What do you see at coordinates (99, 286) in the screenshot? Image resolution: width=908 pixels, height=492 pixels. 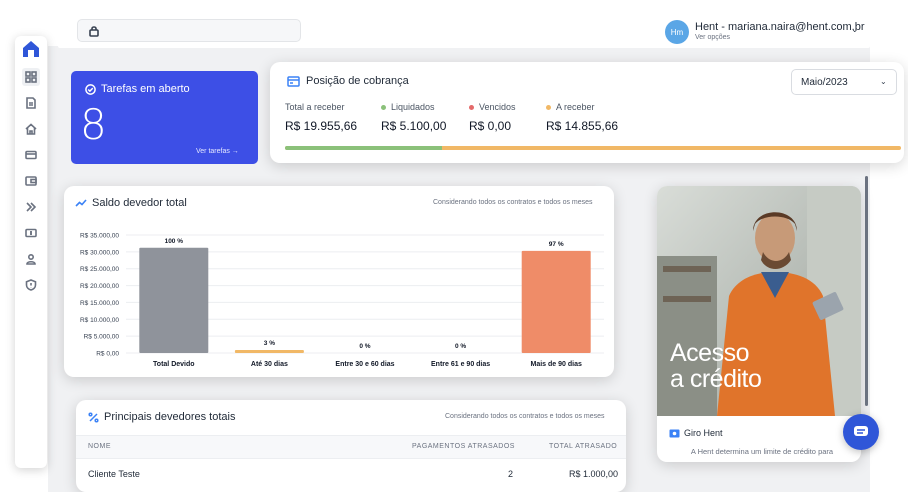 I see `y-tick-label: R$ 20.000,00` at bounding box center [99, 286].